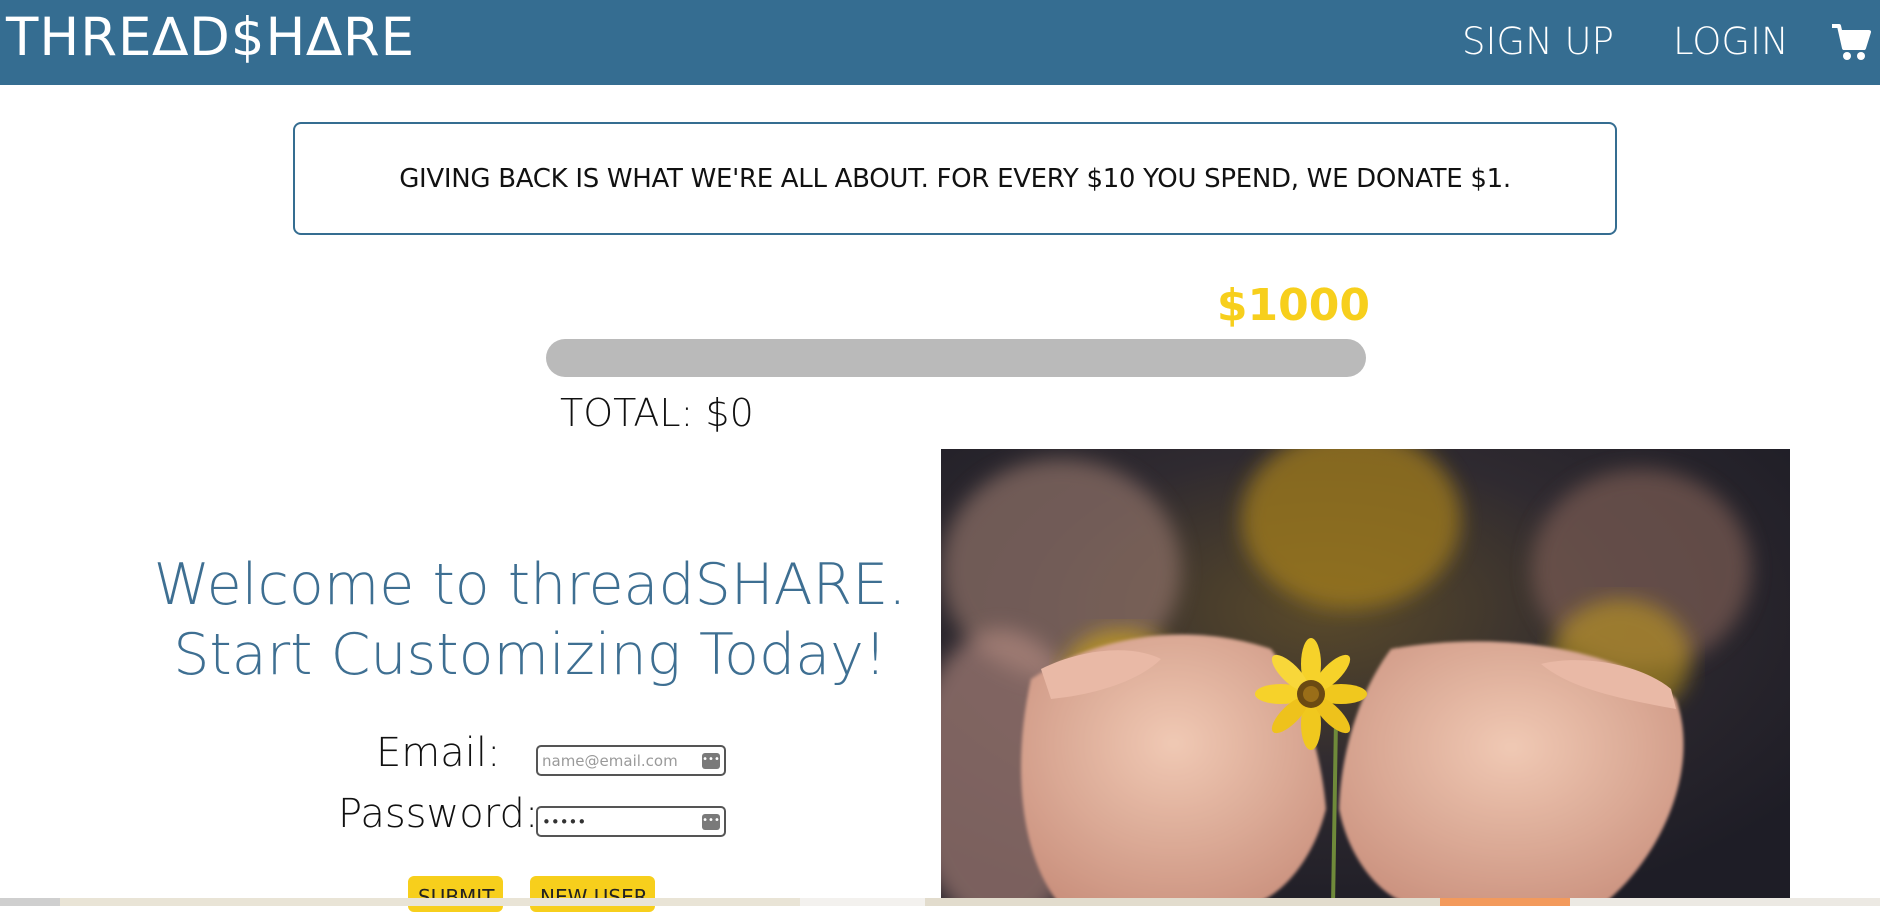 The image size is (1880, 912). Describe the element at coordinates (1851, 42) in the screenshot. I see `cart-icon` at that location.